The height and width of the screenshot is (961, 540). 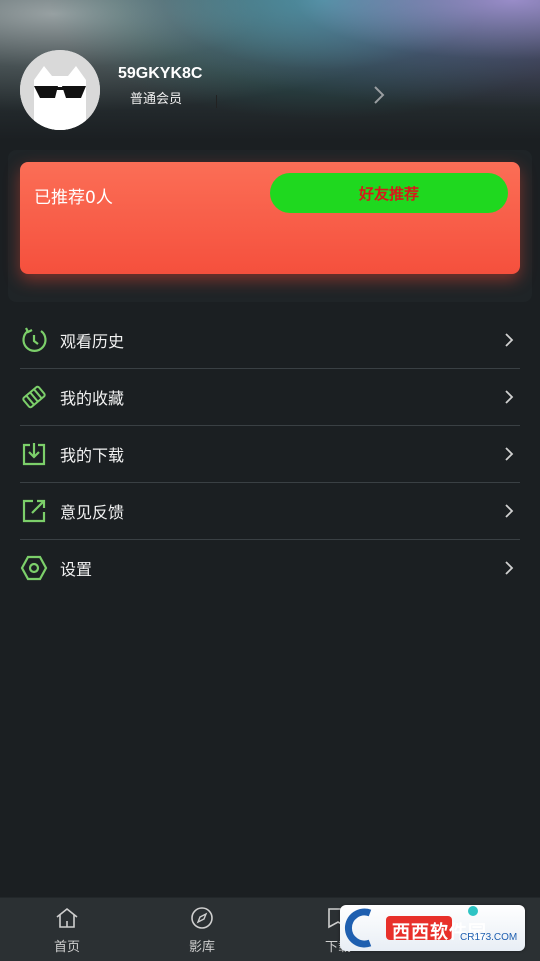 What do you see at coordinates (34, 454) in the screenshot?
I see `download-icon` at bounding box center [34, 454].